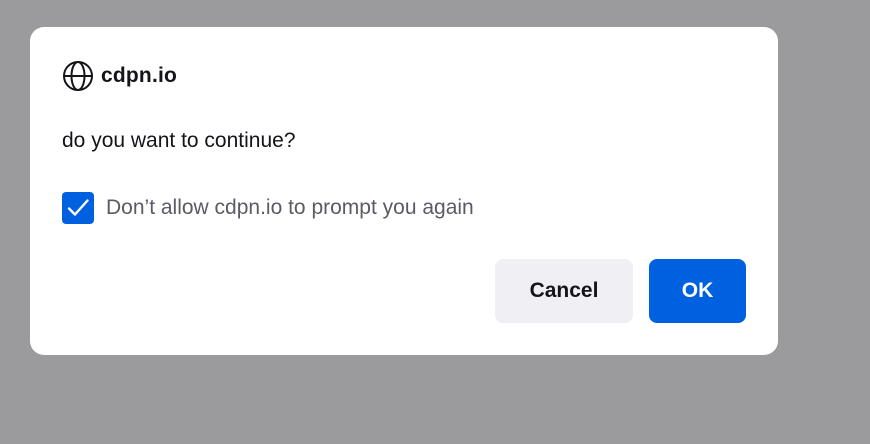 The image size is (870, 444). What do you see at coordinates (564, 291) in the screenshot?
I see `cancel-button: Cancel` at bounding box center [564, 291].